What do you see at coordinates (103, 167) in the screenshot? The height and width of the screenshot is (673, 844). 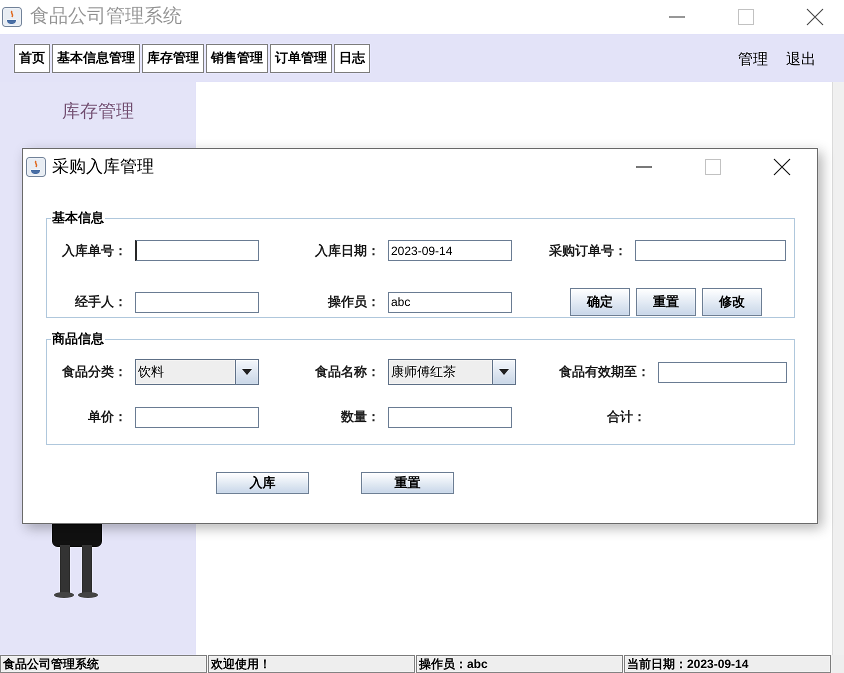 I see `dialog-title: 采购入库管理` at bounding box center [103, 167].